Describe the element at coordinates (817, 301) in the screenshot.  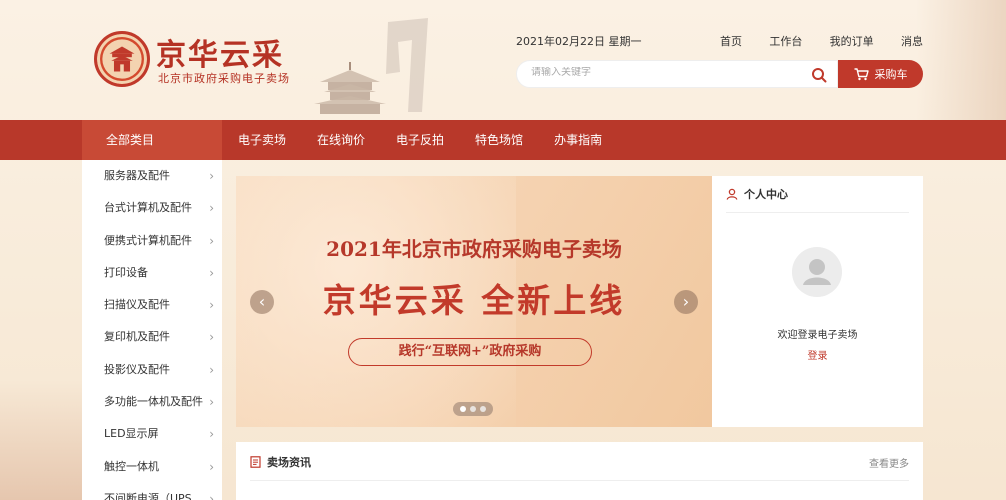
I see `personal-center-panel: 个人中心 欢迎登录电子卖场 登录` at that location.